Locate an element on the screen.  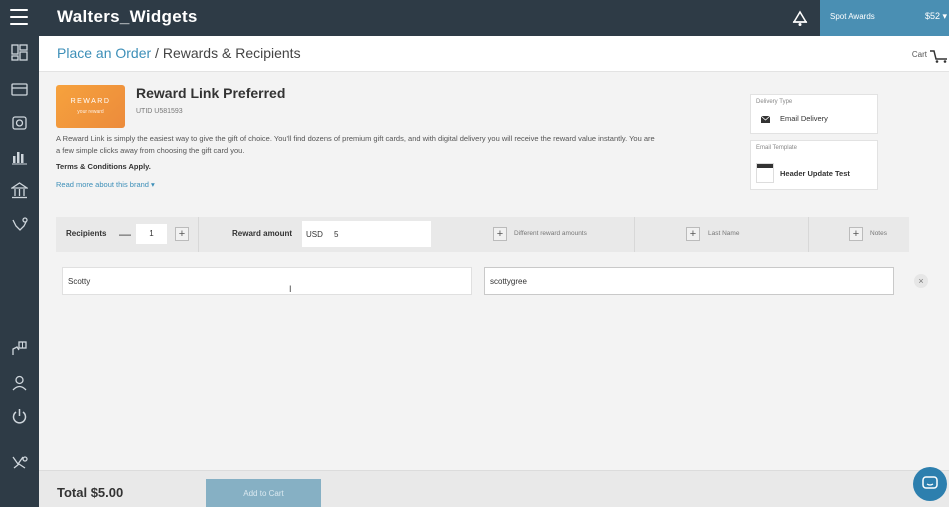
reward-card-image: REWARD your reward is located at coordinates (90, 106).